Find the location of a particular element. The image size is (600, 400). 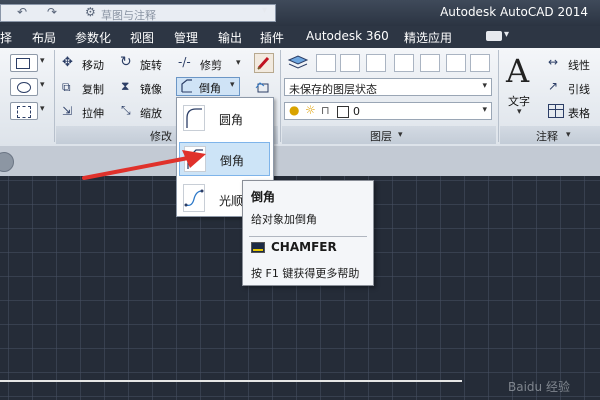

layer-tool-6-icon is located at coordinates (456, 63).